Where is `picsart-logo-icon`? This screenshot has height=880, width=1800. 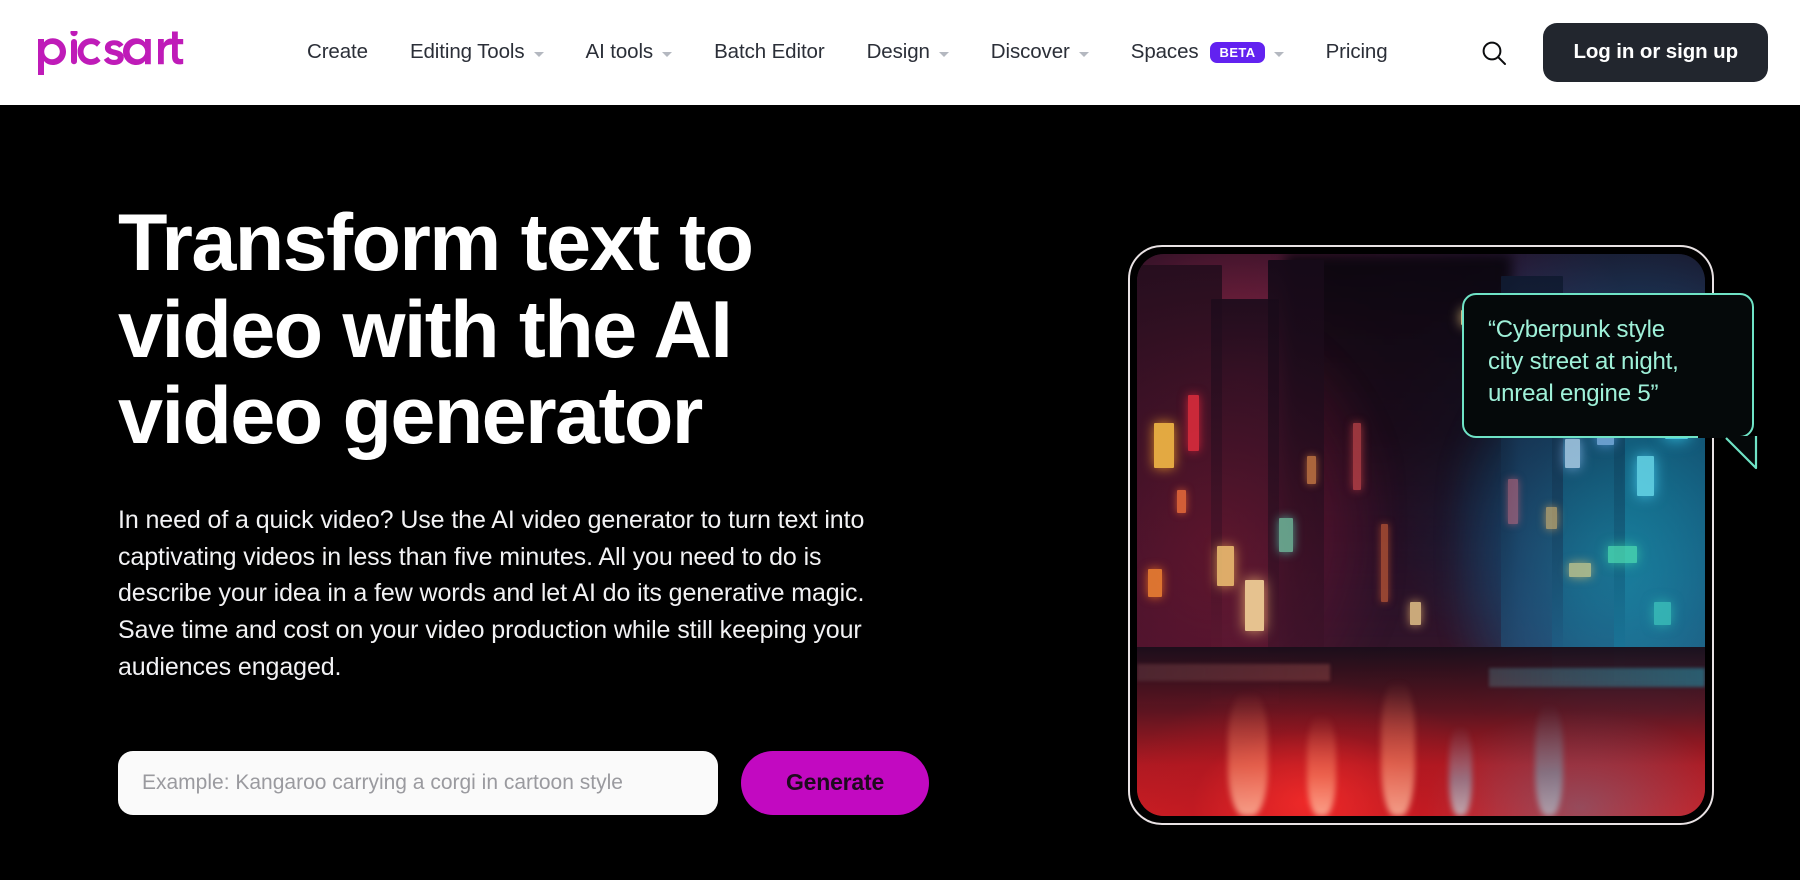 picsart-logo-icon is located at coordinates (111, 52).